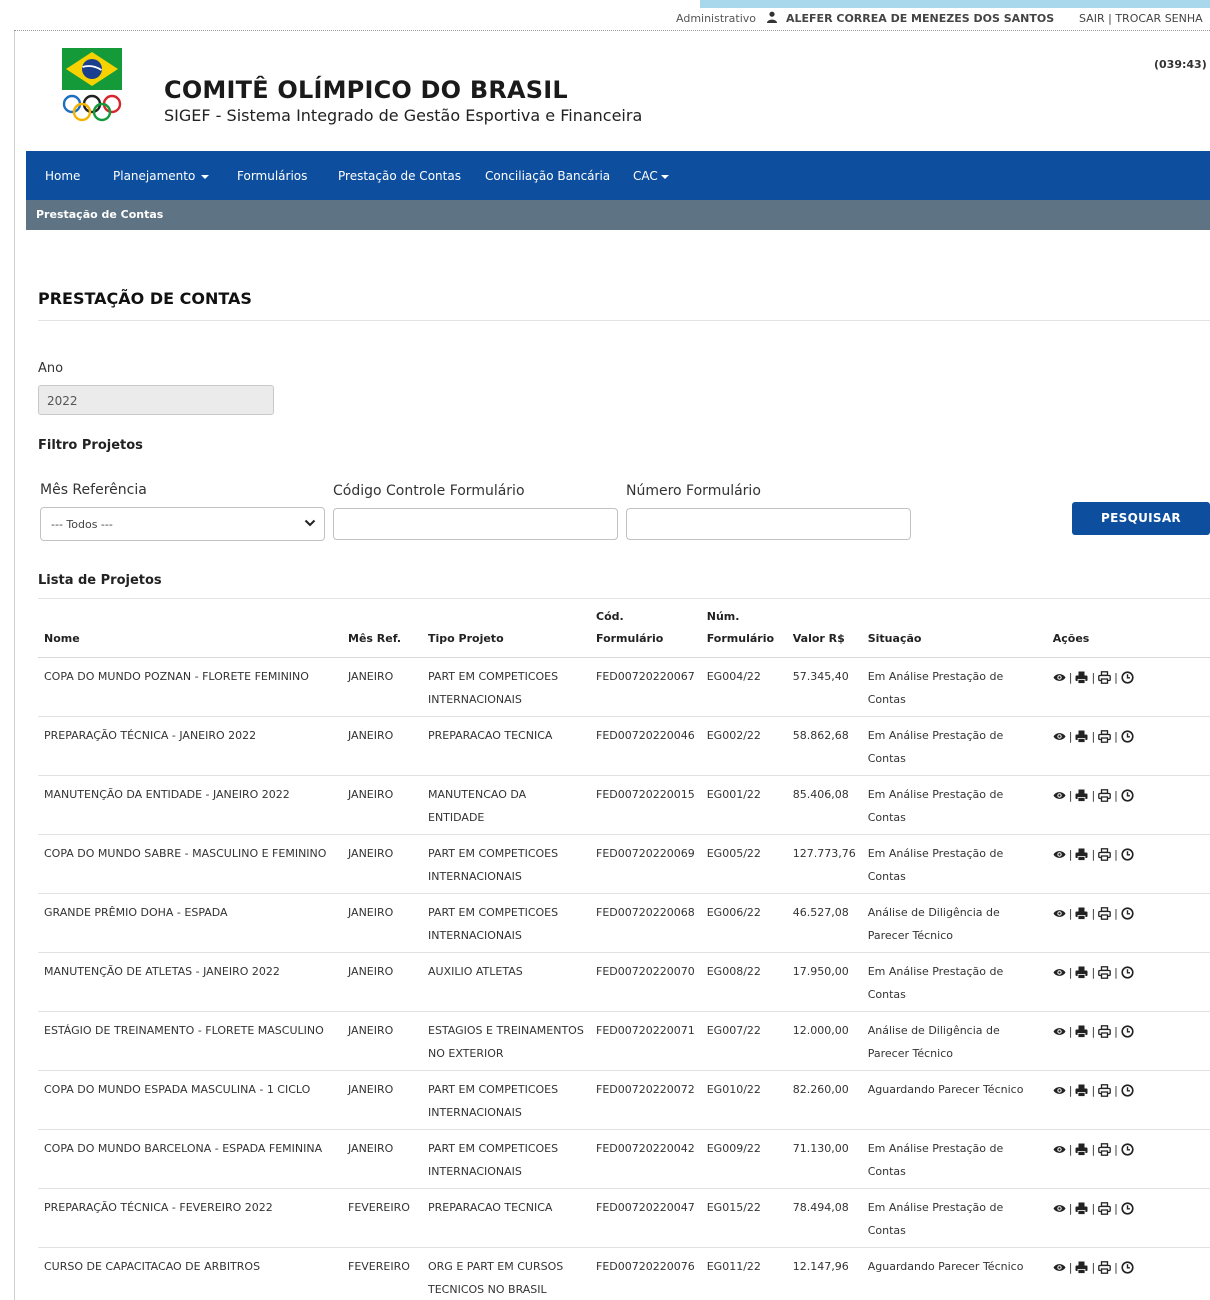  What do you see at coordinates (618, 215) in the screenshot?
I see `breadcrumb-bar: Prestação de Contas` at bounding box center [618, 215].